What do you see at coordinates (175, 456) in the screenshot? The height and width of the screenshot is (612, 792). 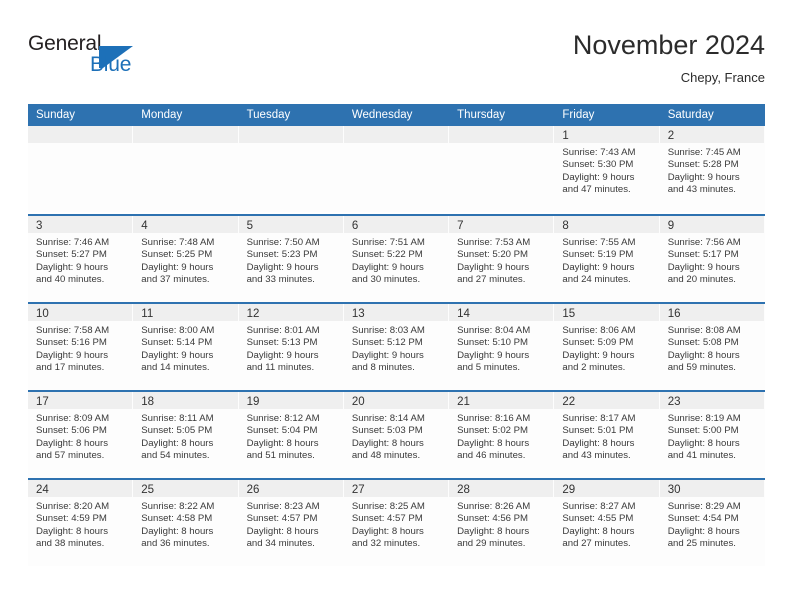 I see `day-daylight-text: and 54 minutes.` at bounding box center [175, 456].